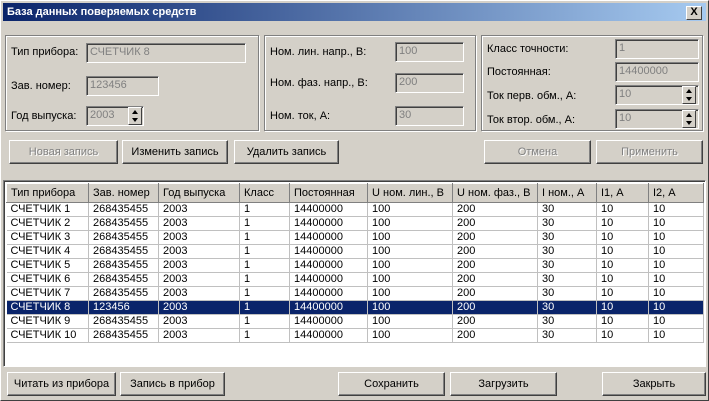 This screenshot has height=401, width=709. I want to click on current-label: Ном. ток, А:, so click(300, 116).